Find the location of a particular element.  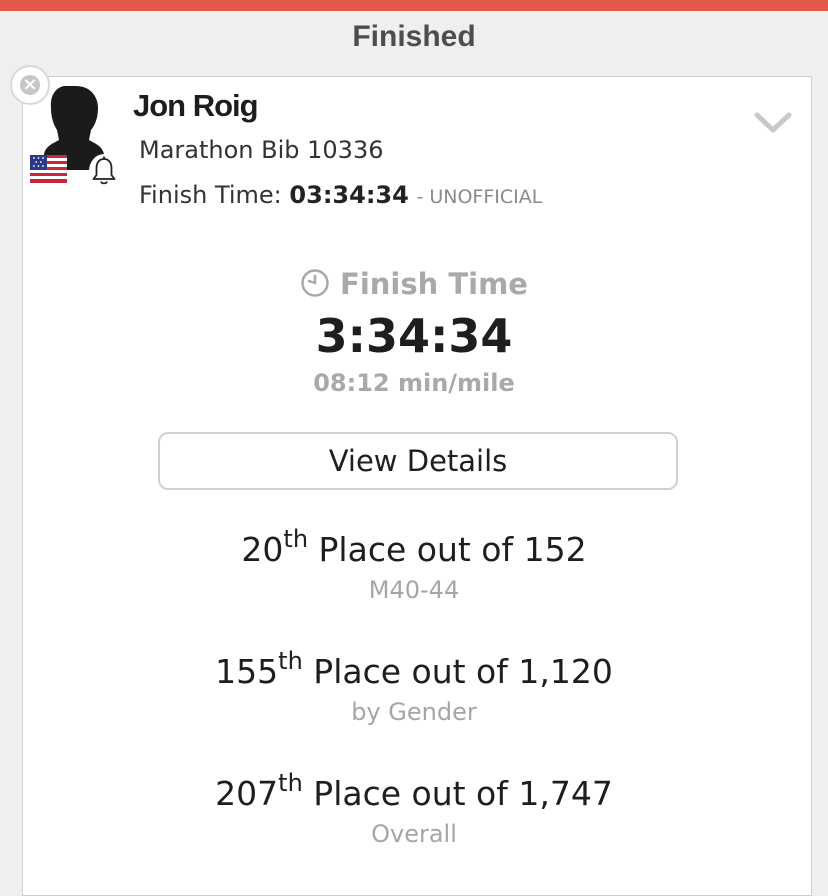

placement-gender: 155th Place out of 1,120 by Gender is located at coordinates (414, 689).